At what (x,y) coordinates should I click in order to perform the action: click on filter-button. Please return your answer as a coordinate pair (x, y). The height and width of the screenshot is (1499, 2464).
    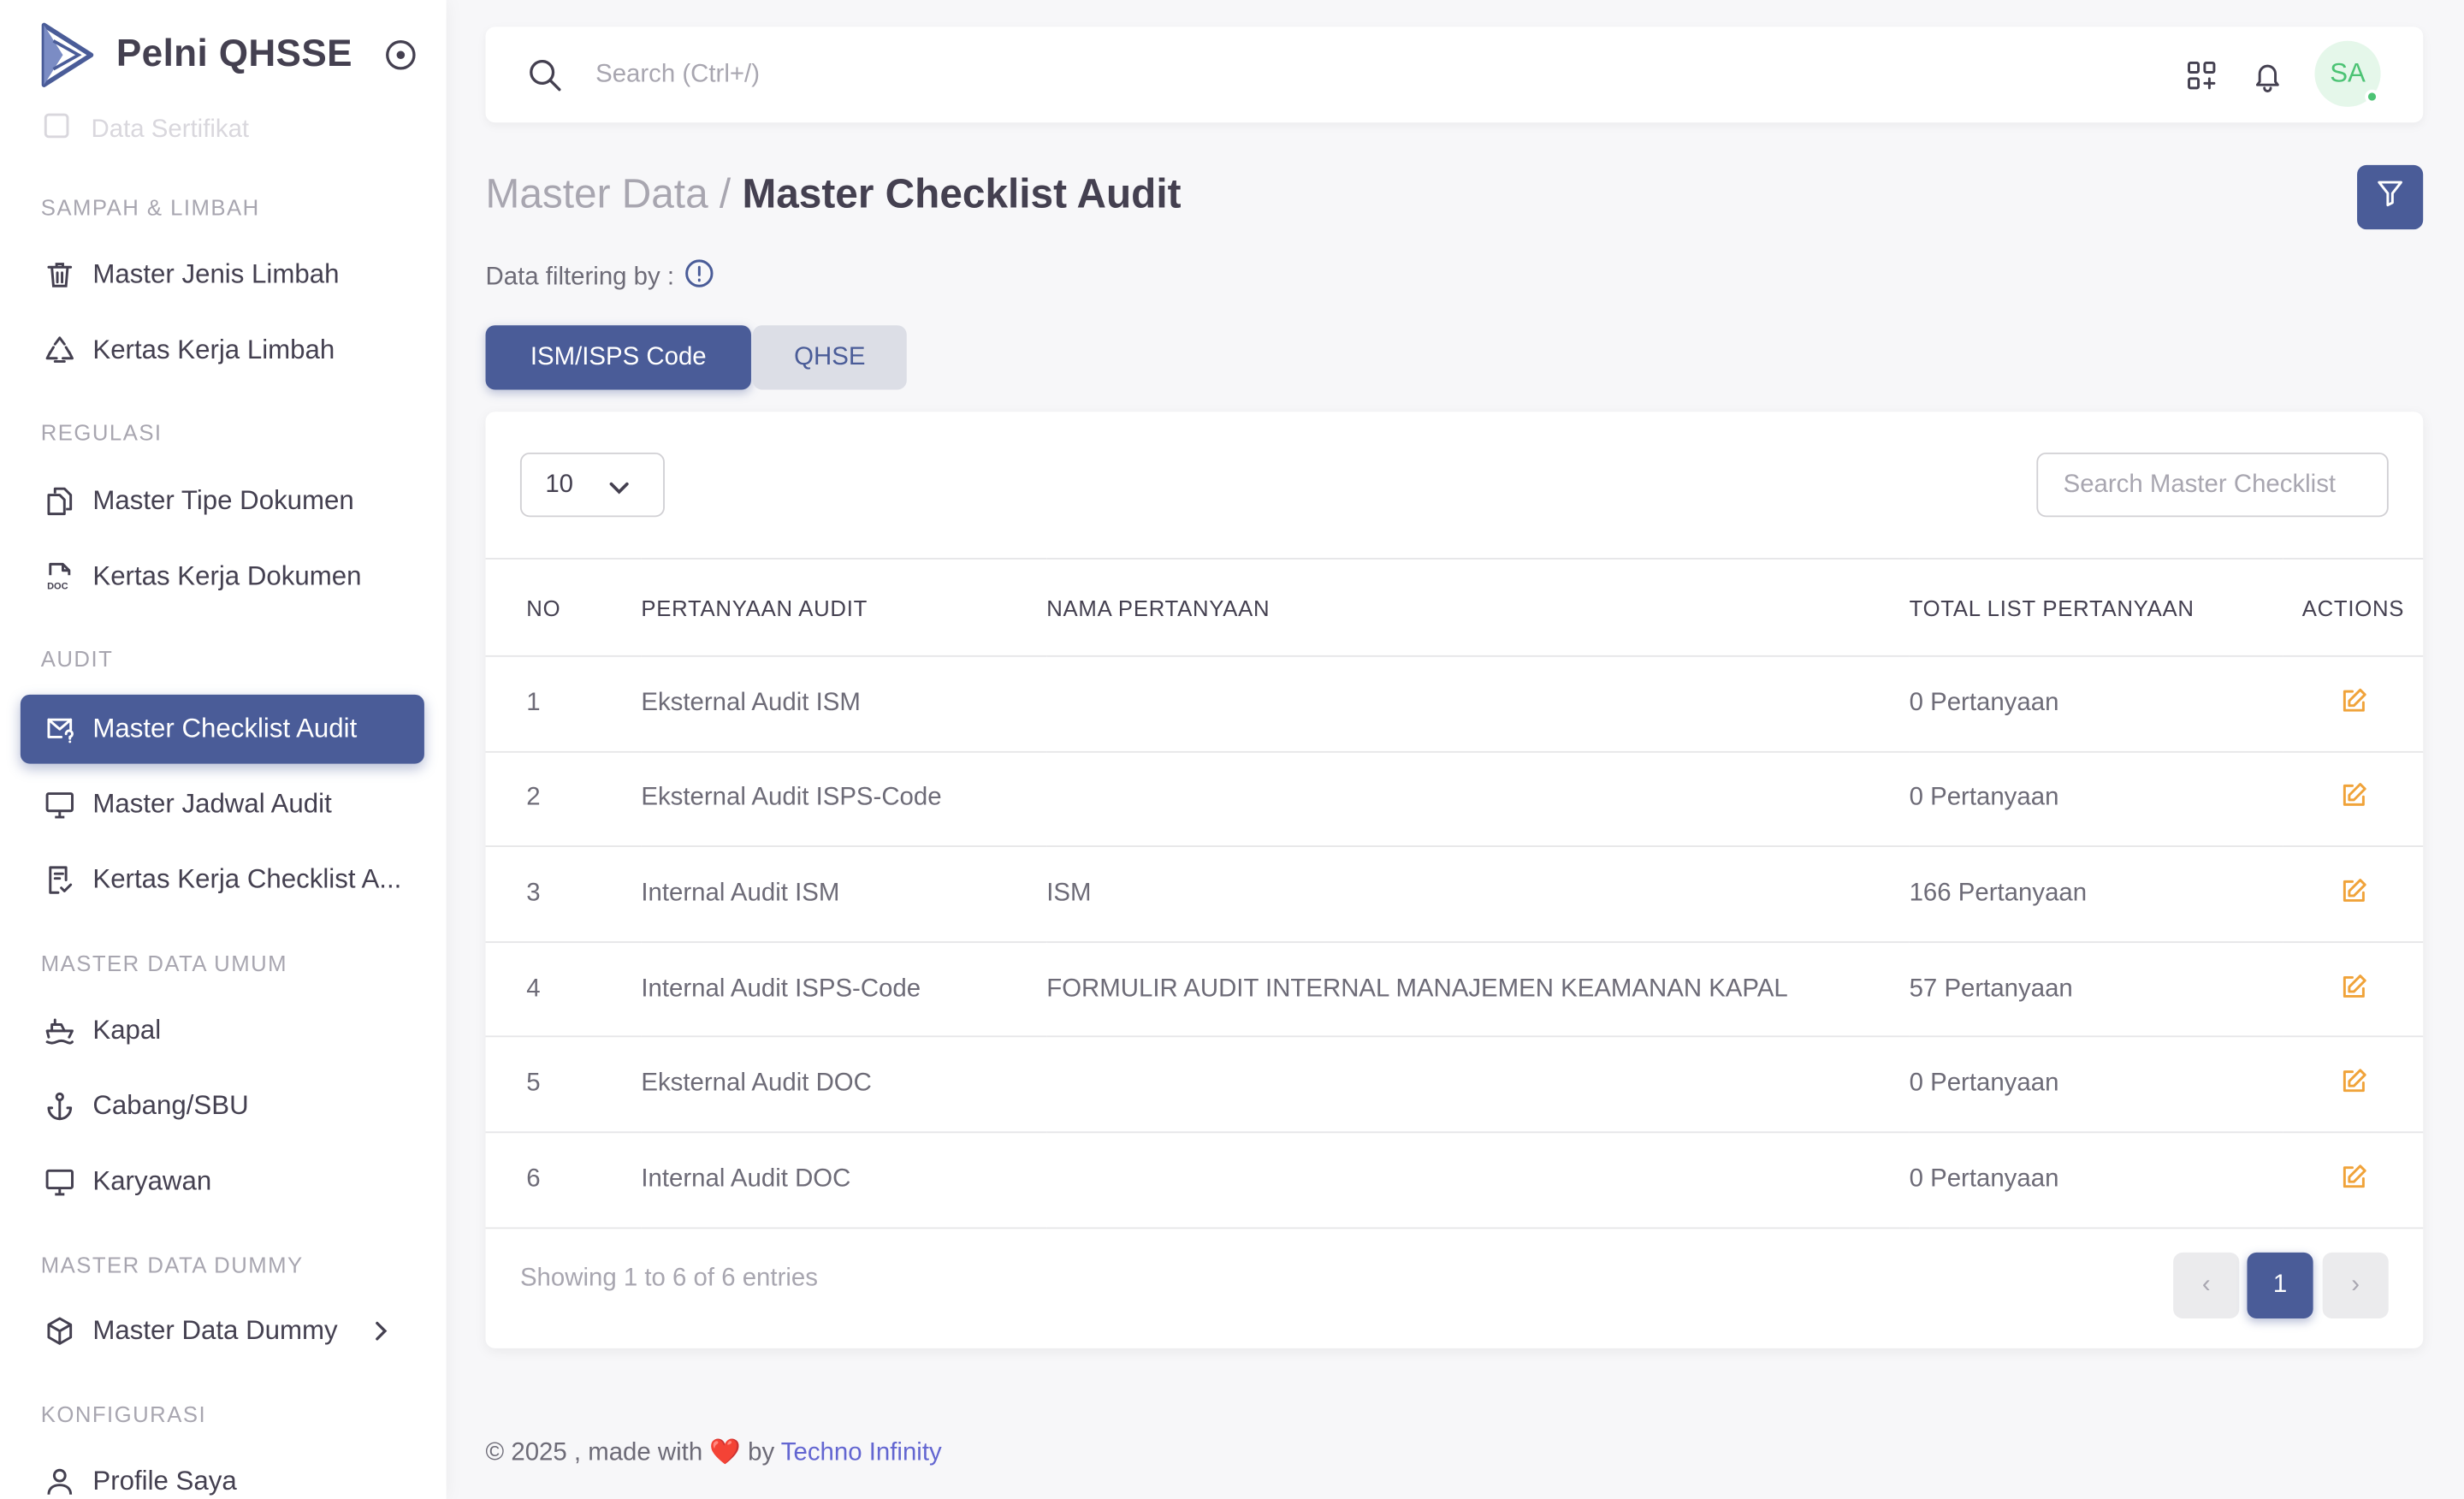
    Looking at the image, I should click on (2390, 197).